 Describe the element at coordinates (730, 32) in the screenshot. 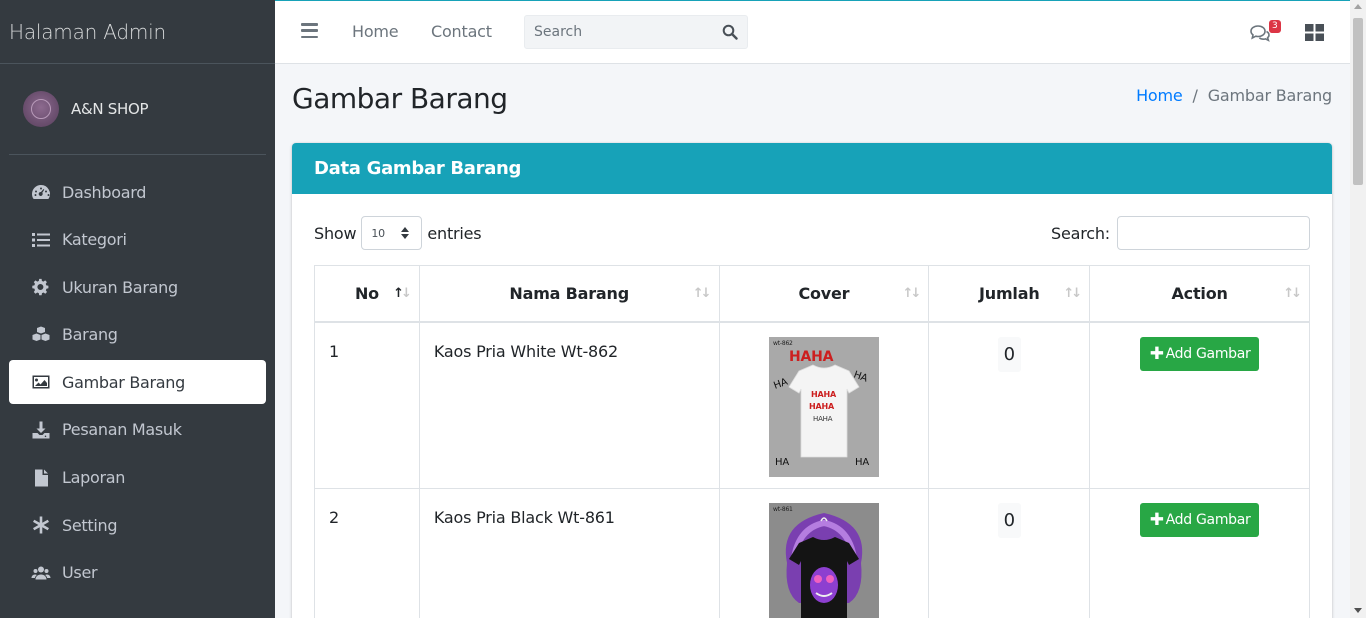

I see `search-icon` at that location.